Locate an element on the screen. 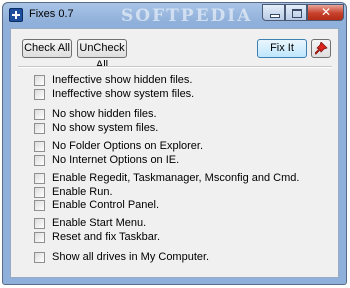 This screenshot has width=350, height=288. uncheck-all-button: UnCheck All is located at coordinates (102, 55).